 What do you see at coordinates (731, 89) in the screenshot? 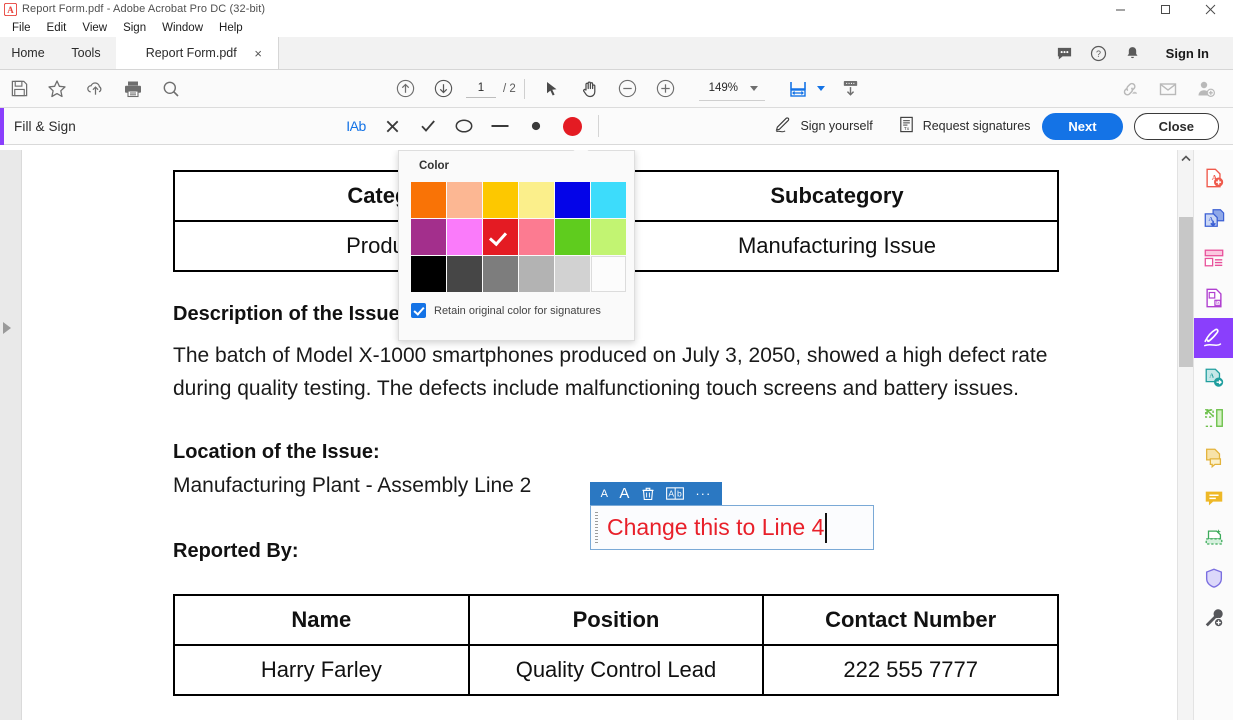
I see `zoom-level-control: 149%` at bounding box center [731, 89].